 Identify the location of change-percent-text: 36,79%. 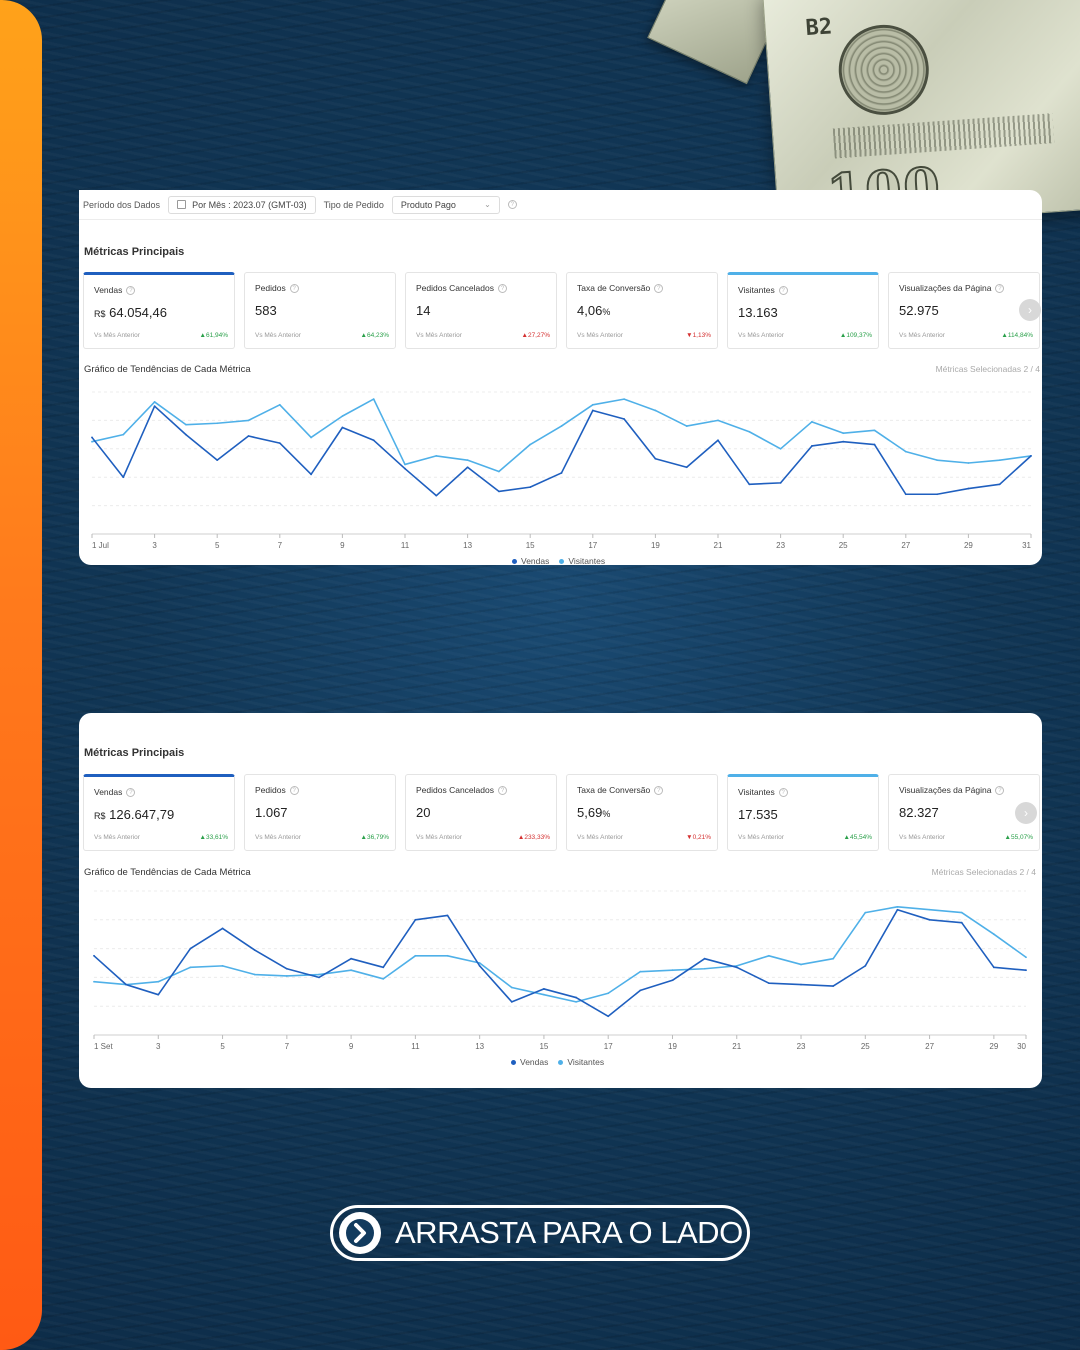
(377, 837).